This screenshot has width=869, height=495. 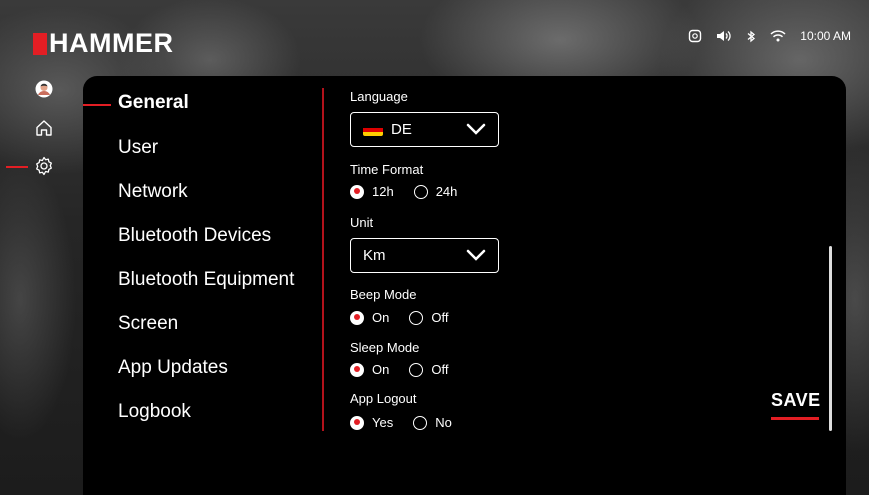 I want to click on logo-mark, so click(x=40, y=43).